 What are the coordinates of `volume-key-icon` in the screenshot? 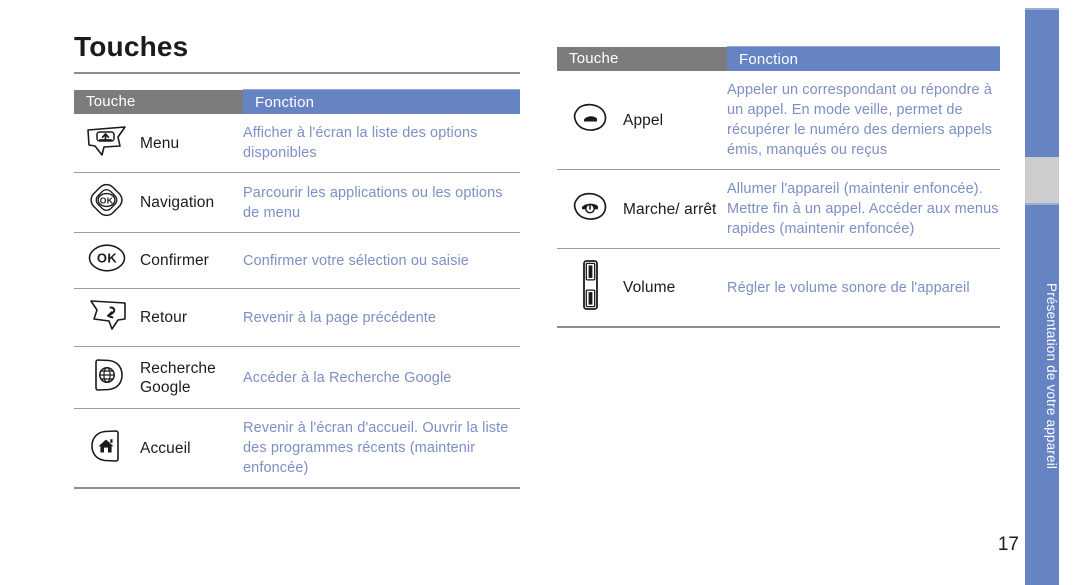 It's located at (590, 285).